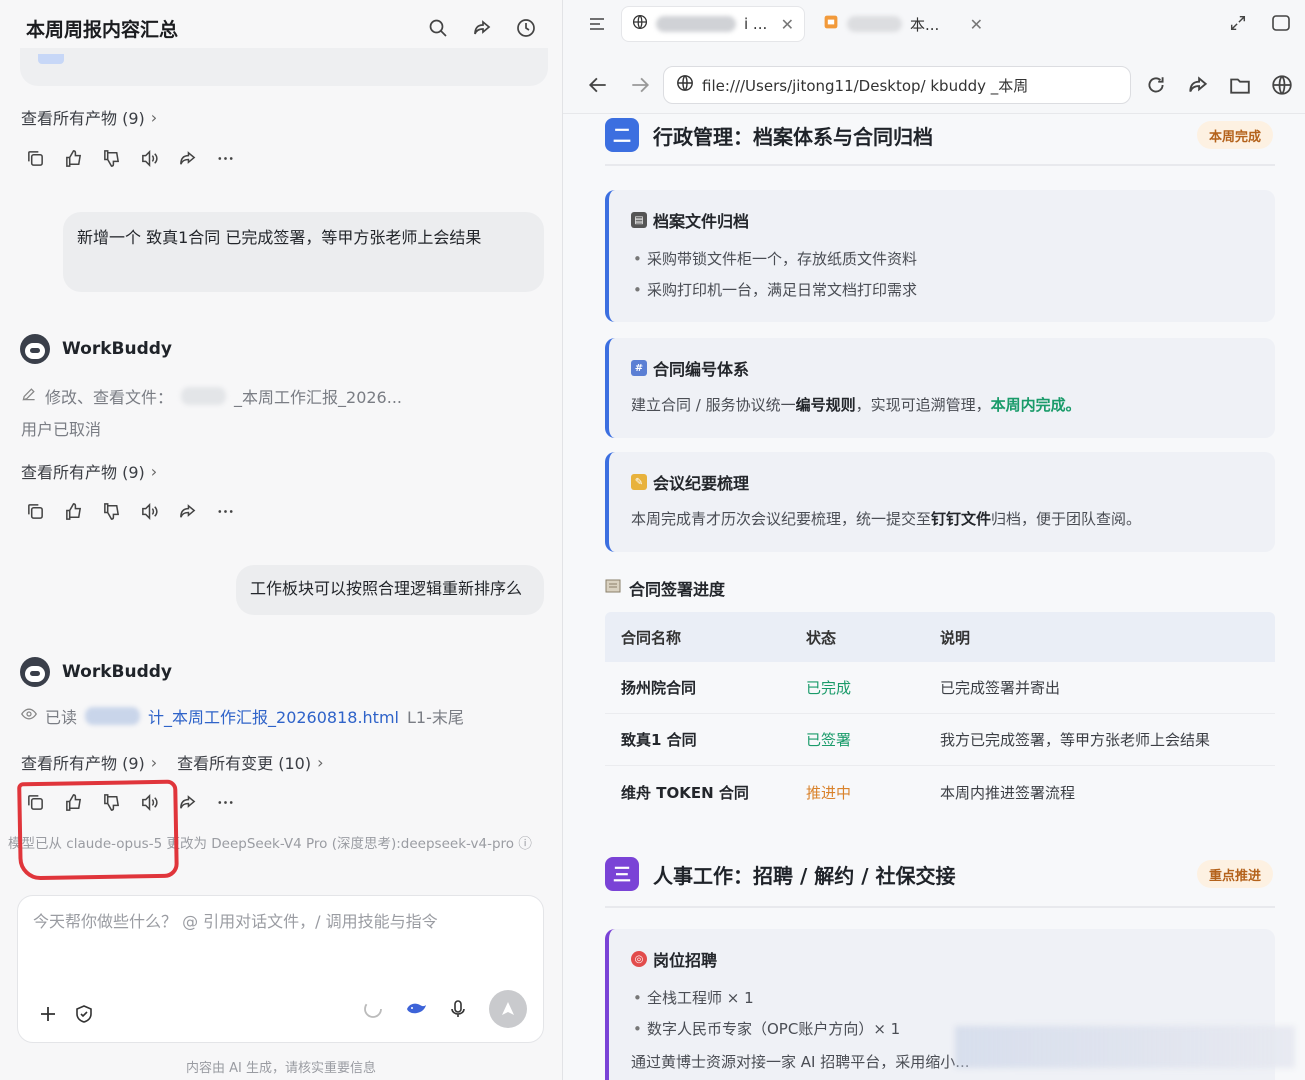  I want to click on send-button, so click(508, 1009).